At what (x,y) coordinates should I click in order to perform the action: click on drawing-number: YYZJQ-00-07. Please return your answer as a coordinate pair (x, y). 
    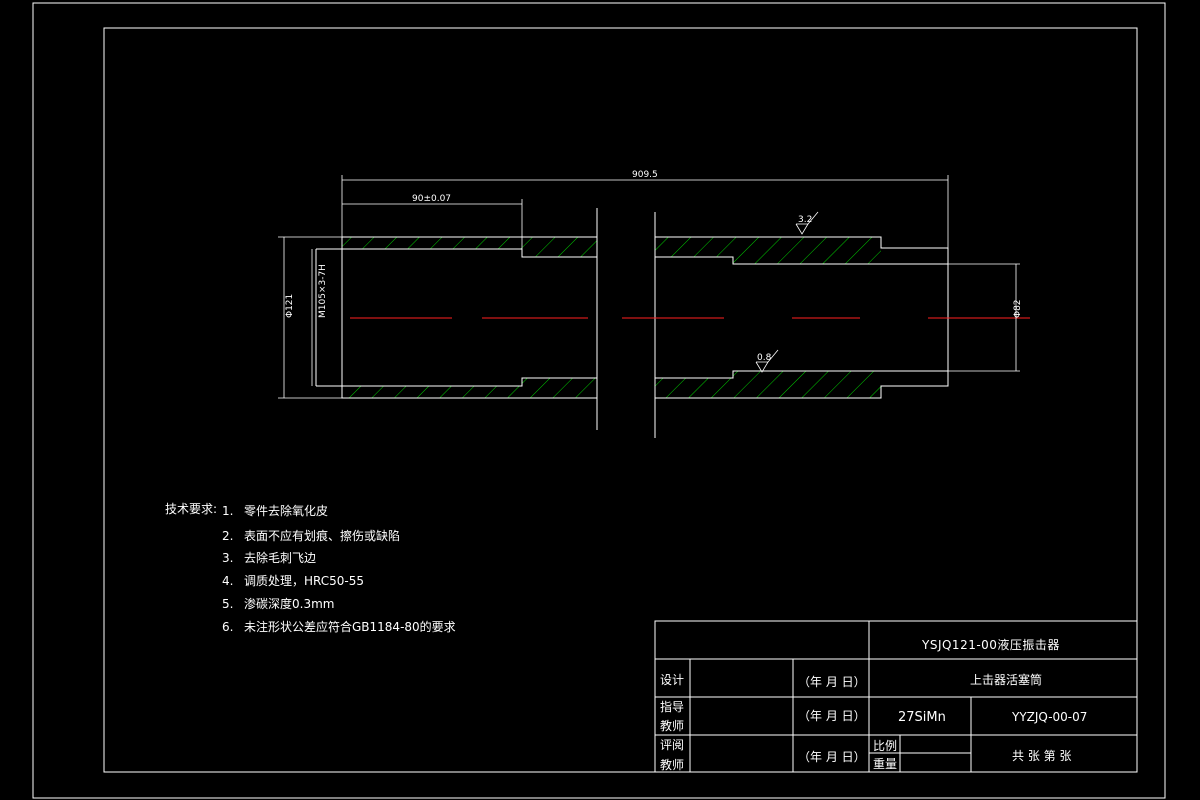
    Looking at the image, I should click on (1050, 717).